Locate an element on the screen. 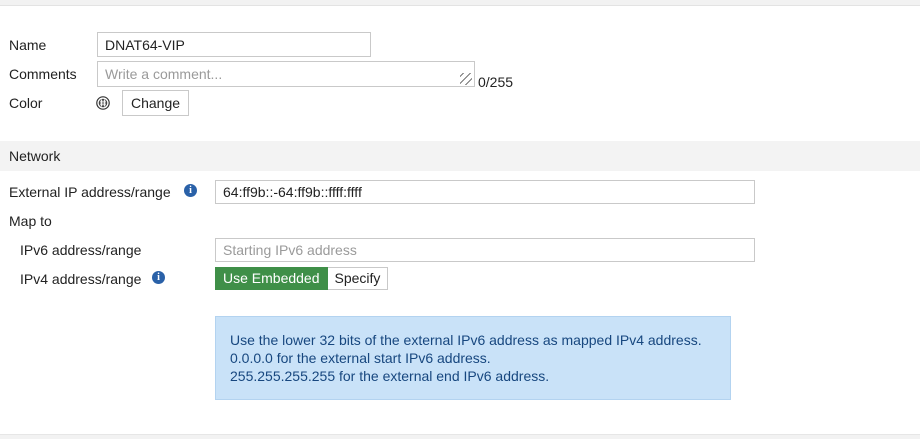  ipv4-mode-toggle: Use Embedded Specify is located at coordinates (302, 278).